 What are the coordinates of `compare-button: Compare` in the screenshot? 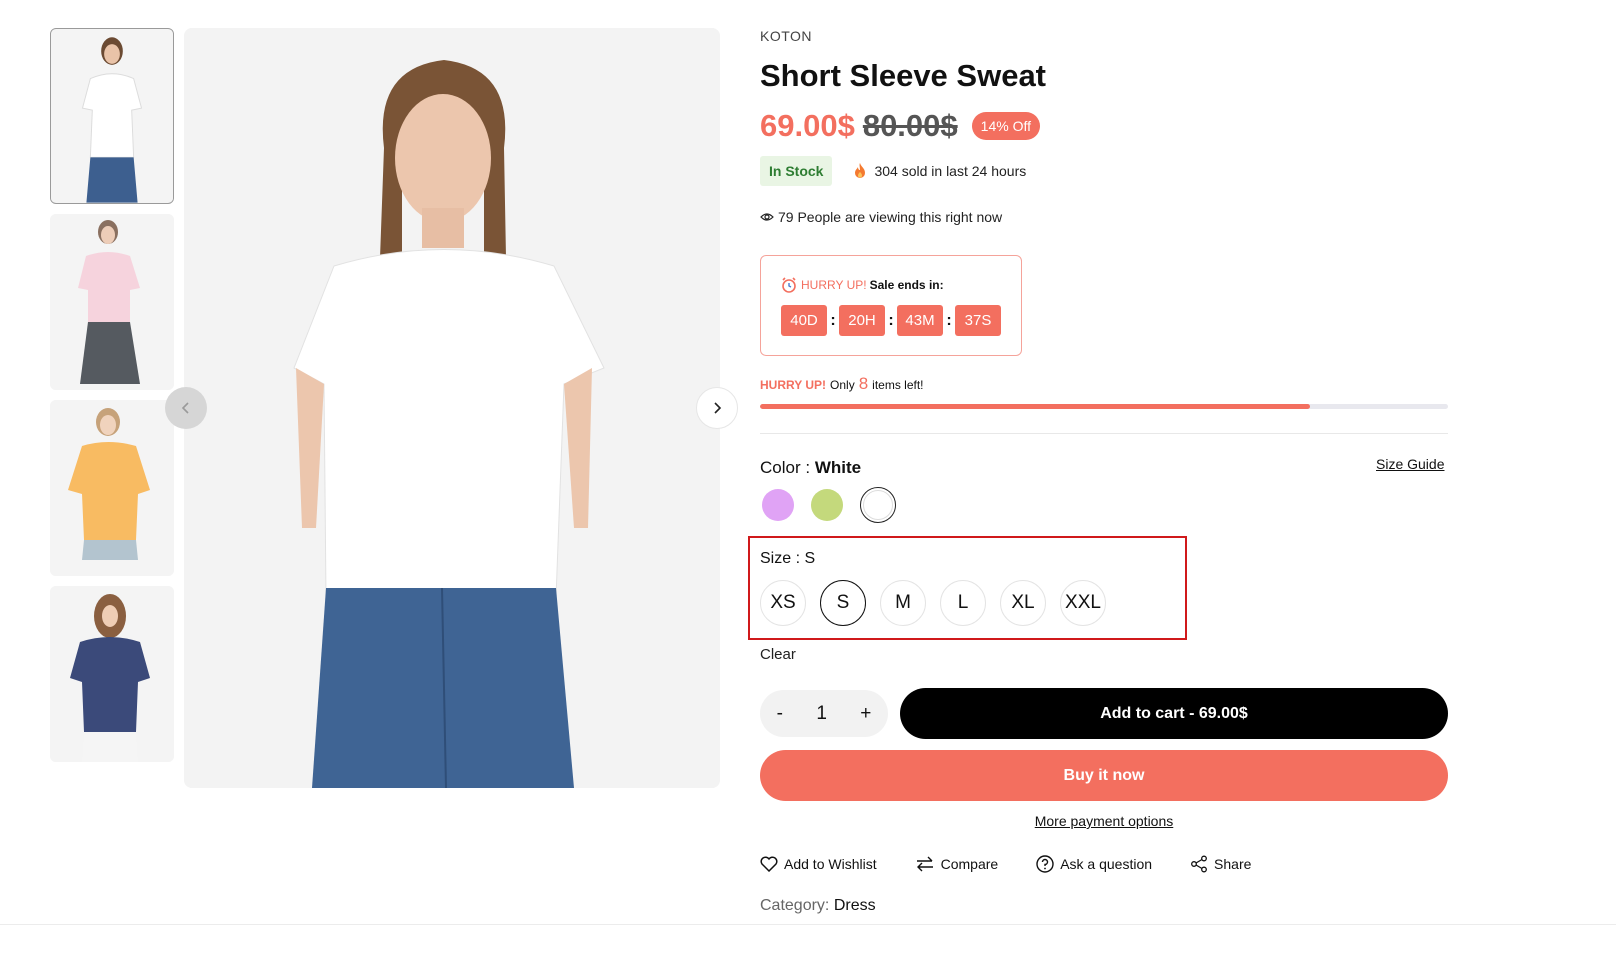 It's located at (957, 864).